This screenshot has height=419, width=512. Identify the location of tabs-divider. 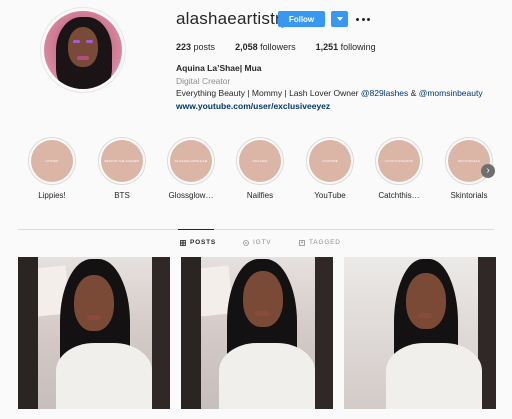
(256, 229).